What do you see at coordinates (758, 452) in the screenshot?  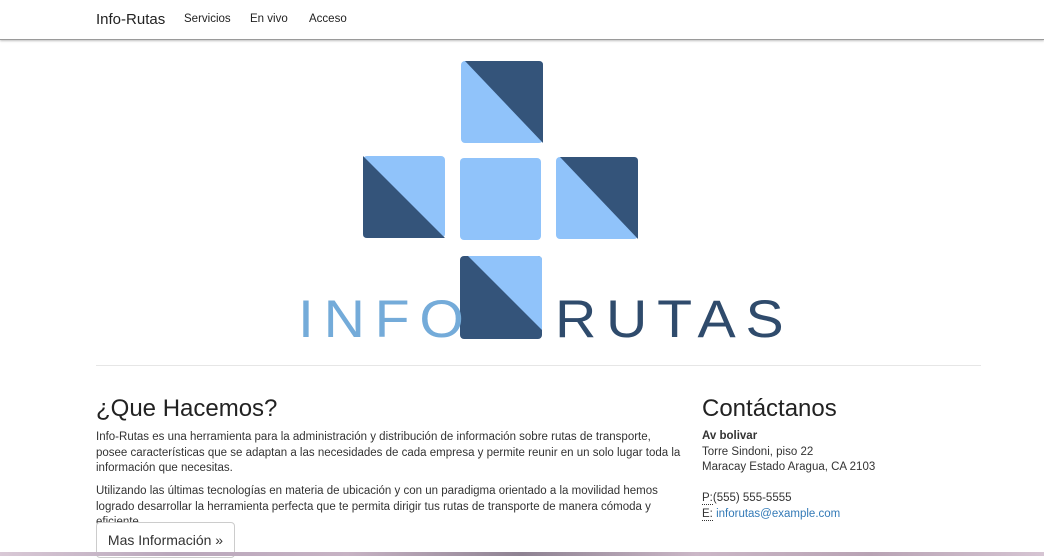 I see `address-line-1: Torre Sindoni, piso 22` at bounding box center [758, 452].